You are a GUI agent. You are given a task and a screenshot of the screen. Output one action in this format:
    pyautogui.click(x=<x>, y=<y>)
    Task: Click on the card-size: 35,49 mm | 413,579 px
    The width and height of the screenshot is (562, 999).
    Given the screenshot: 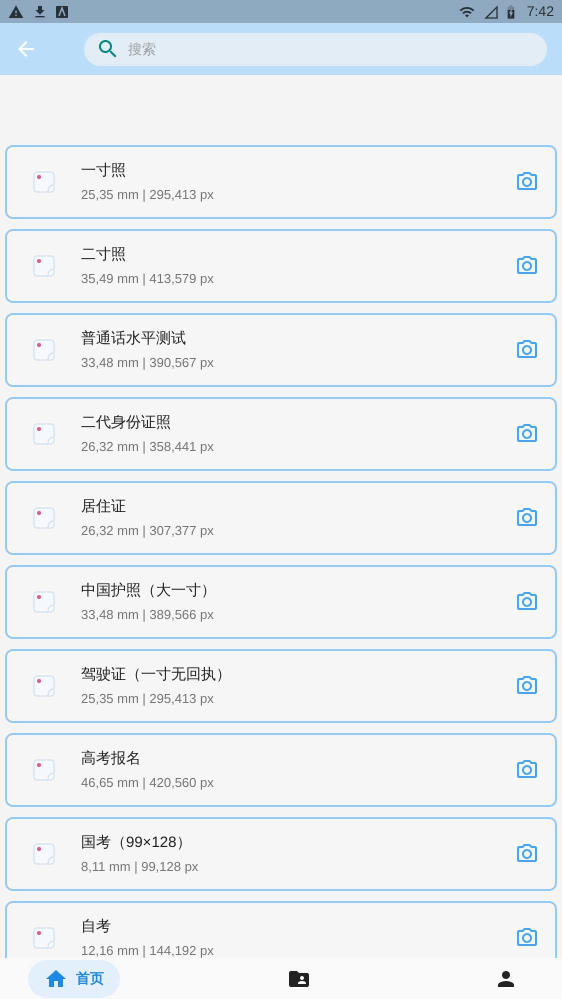 What is the action you would take?
    pyautogui.click(x=148, y=279)
    